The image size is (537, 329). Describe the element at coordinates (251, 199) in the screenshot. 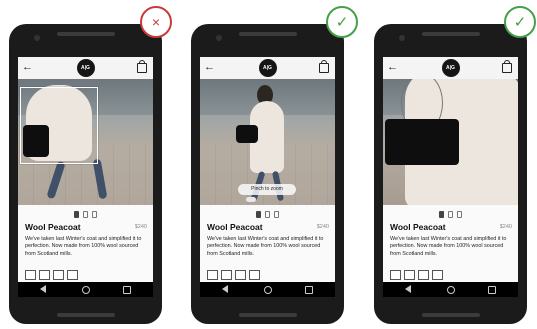

I see `photo-shoe` at that location.